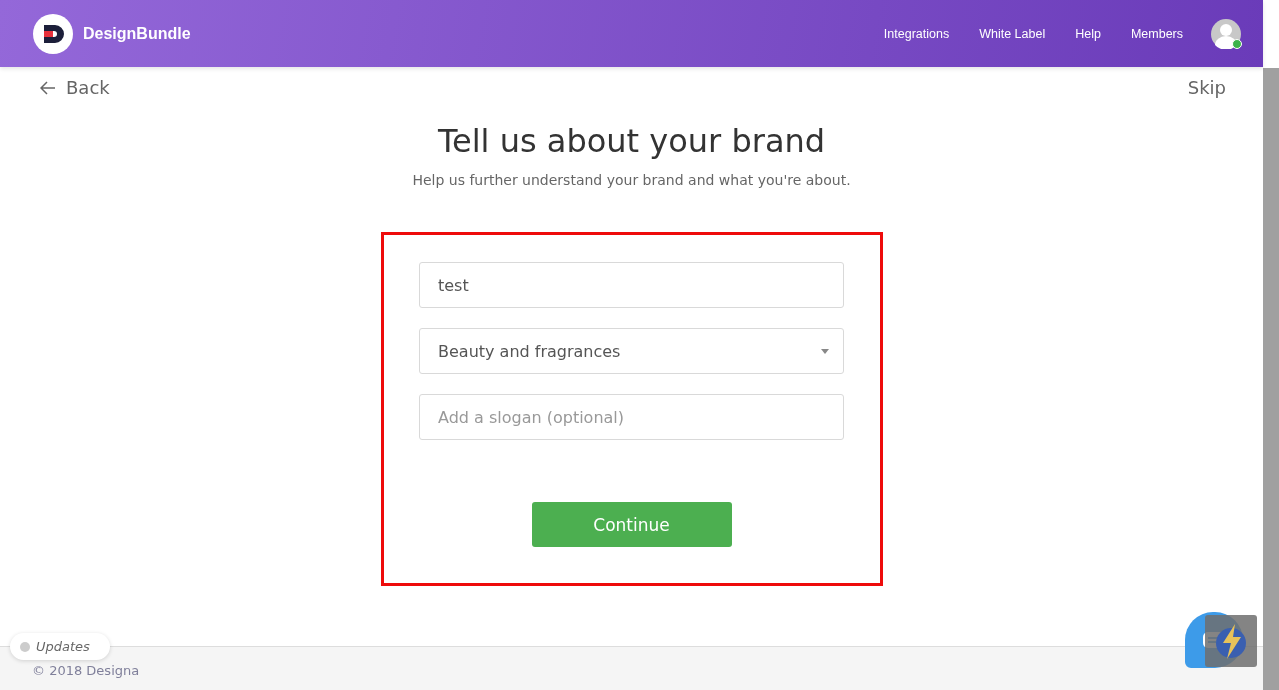 This screenshot has width=1279, height=690. Describe the element at coordinates (75, 87) in the screenshot. I see `back-link: Back` at that location.